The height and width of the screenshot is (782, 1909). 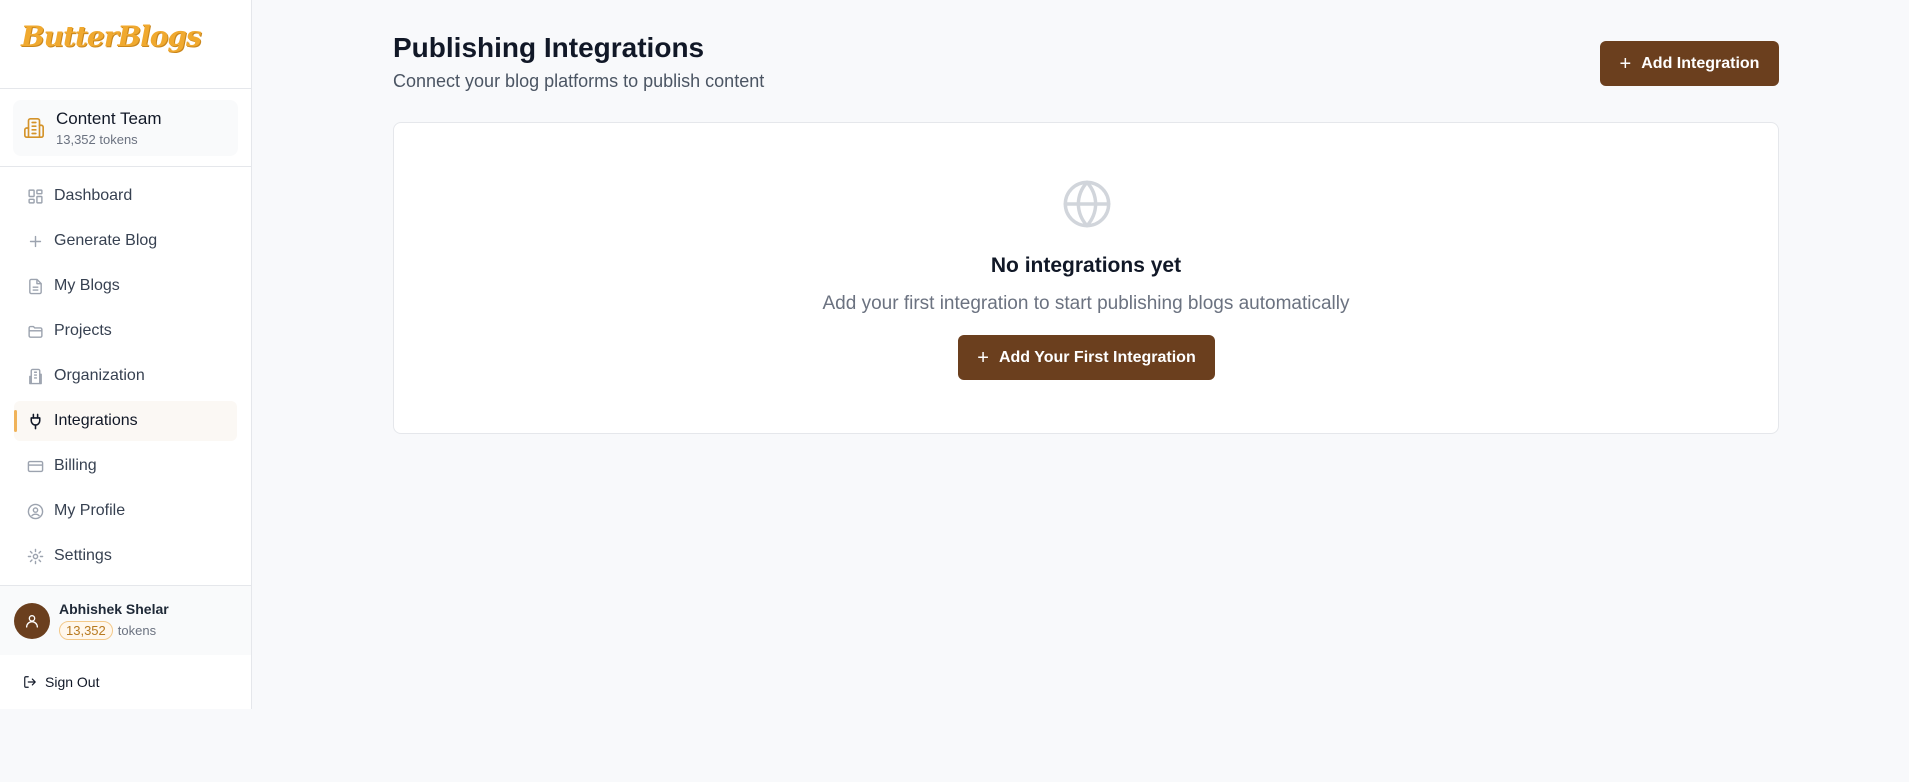 I want to click on user-tokens: 13,352 tokens, so click(x=114, y=630).